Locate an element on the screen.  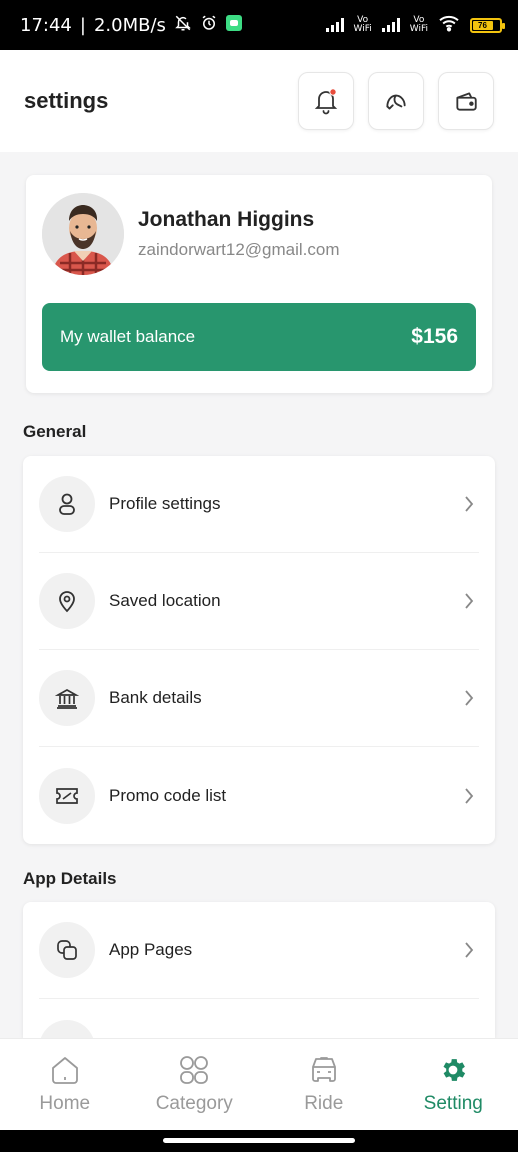
category-icon is located at coordinates (194, 1069).